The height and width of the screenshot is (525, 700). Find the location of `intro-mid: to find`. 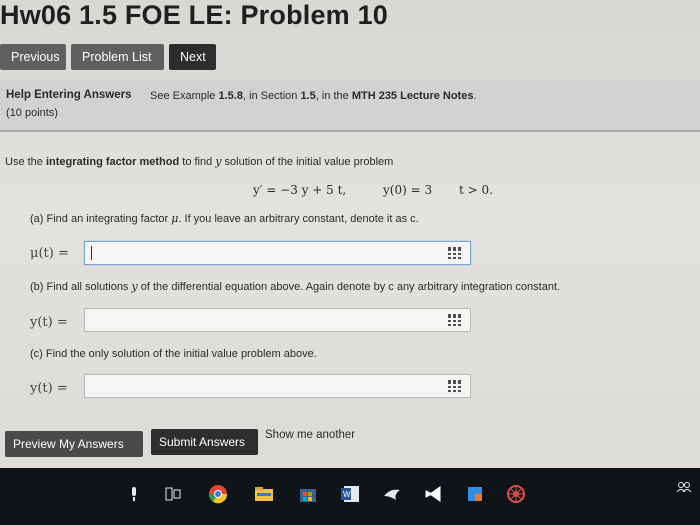

intro-mid: to find is located at coordinates (197, 162).